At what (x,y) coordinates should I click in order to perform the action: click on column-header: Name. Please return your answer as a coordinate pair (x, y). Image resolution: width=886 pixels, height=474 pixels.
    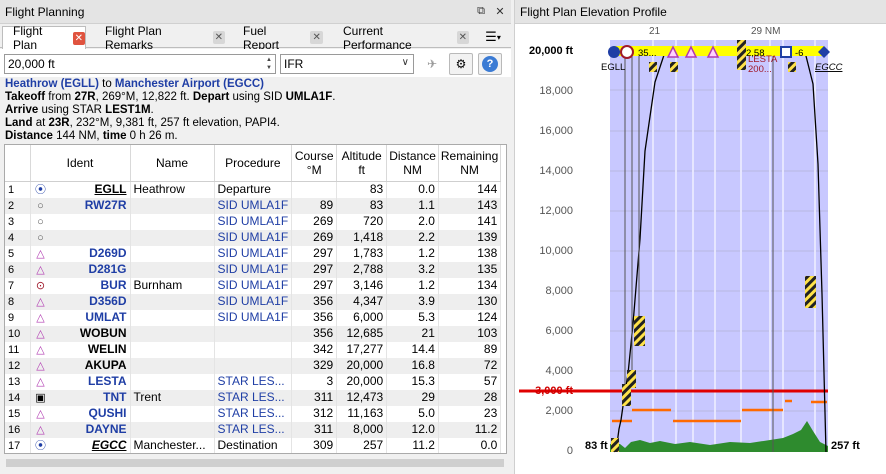
    Looking at the image, I should click on (172, 163).